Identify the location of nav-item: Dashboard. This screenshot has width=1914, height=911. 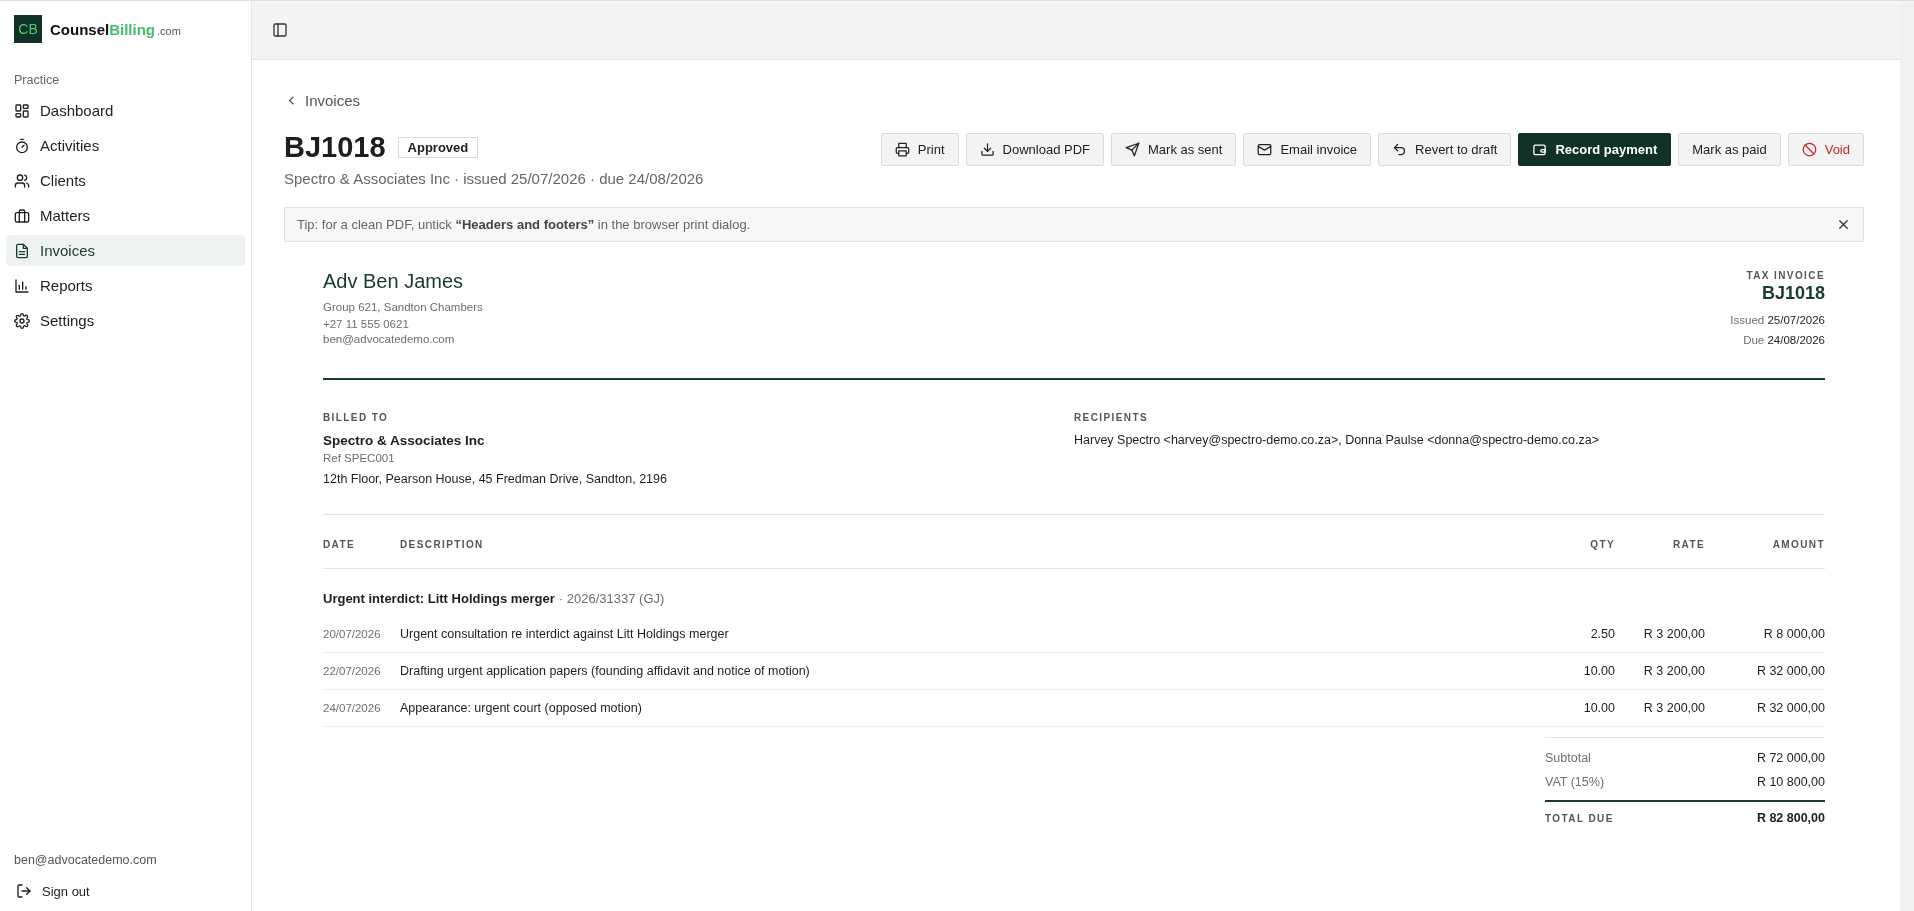
(125, 110).